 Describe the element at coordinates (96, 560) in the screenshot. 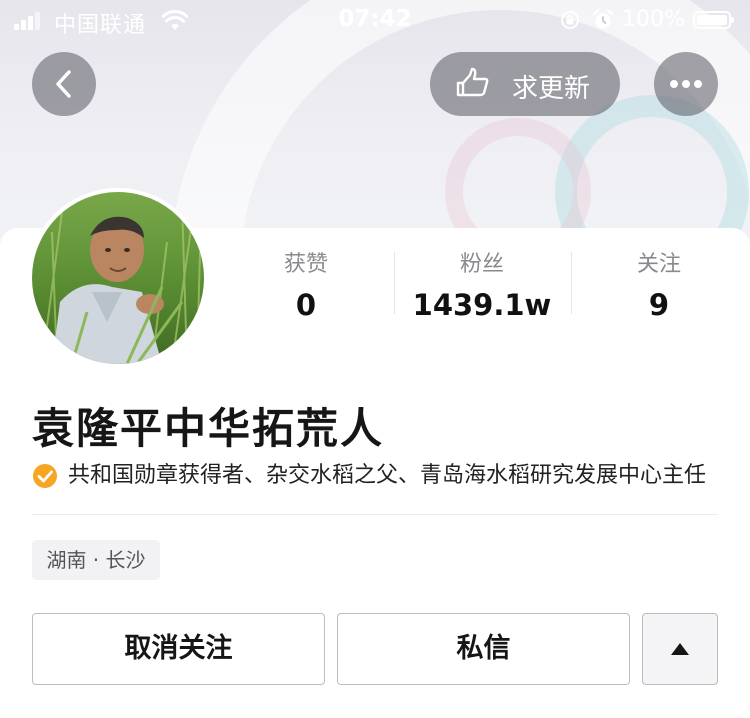

I see `location-tag: 湖南 · 长沙` at that location.